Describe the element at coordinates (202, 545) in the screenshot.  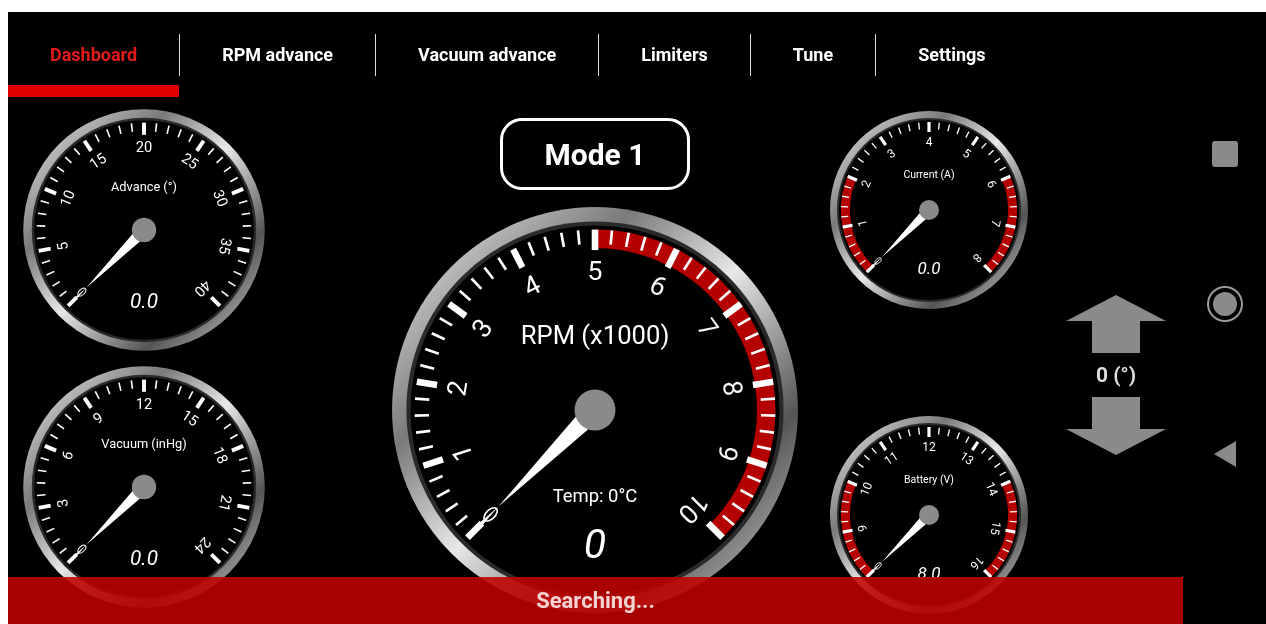
I see `scale-number: 24` at that location.